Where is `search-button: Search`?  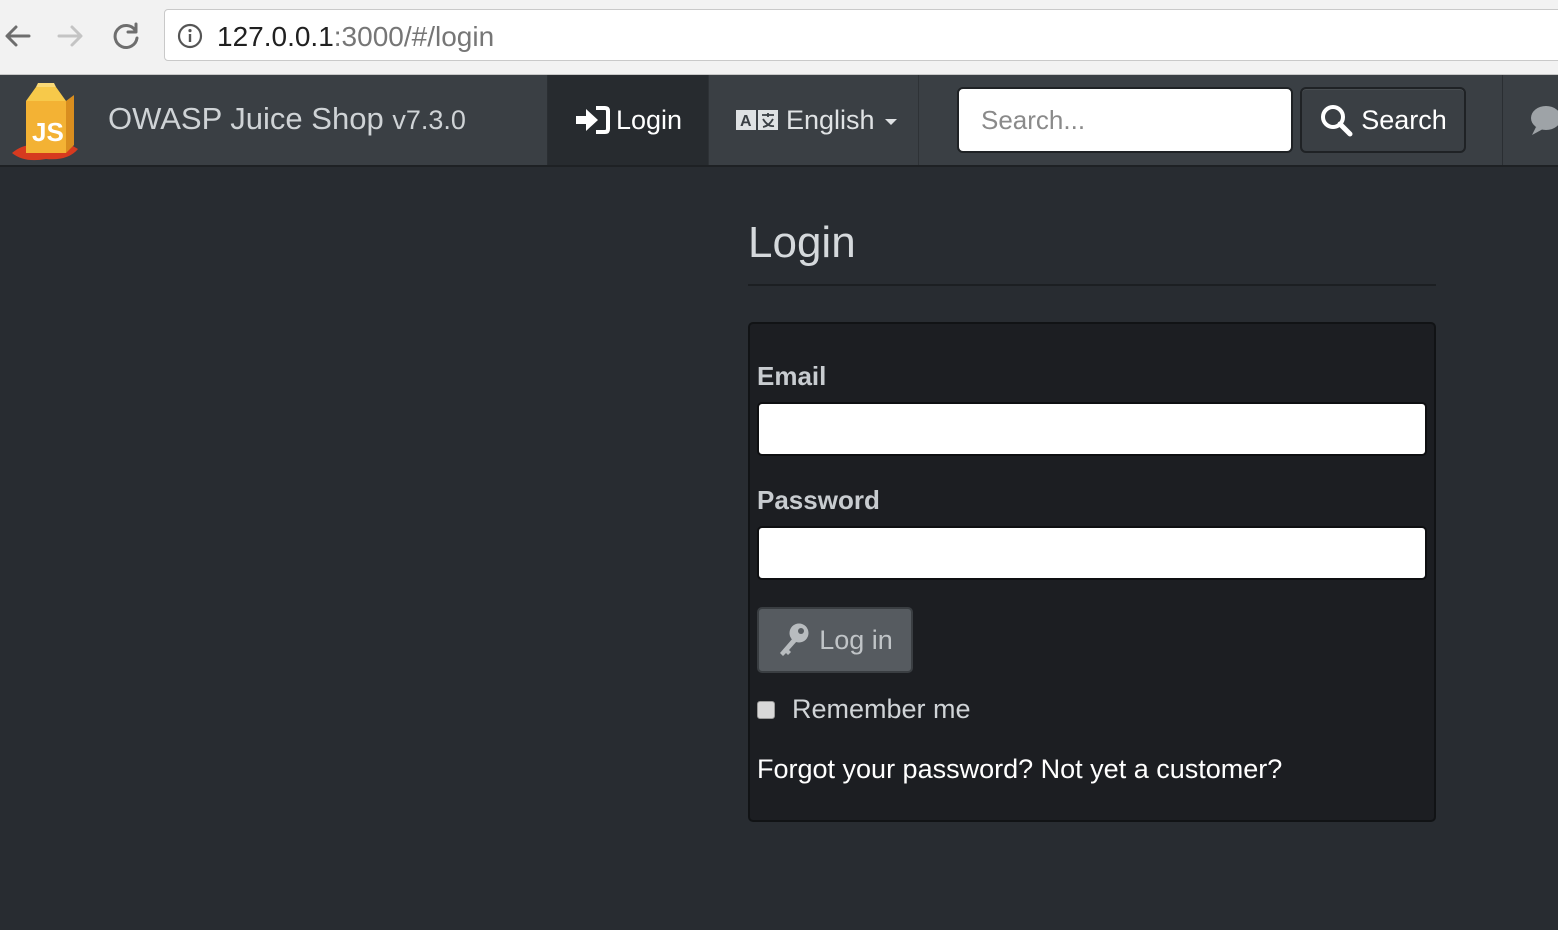
search-button: Search is located at coordinates (1383, 120).